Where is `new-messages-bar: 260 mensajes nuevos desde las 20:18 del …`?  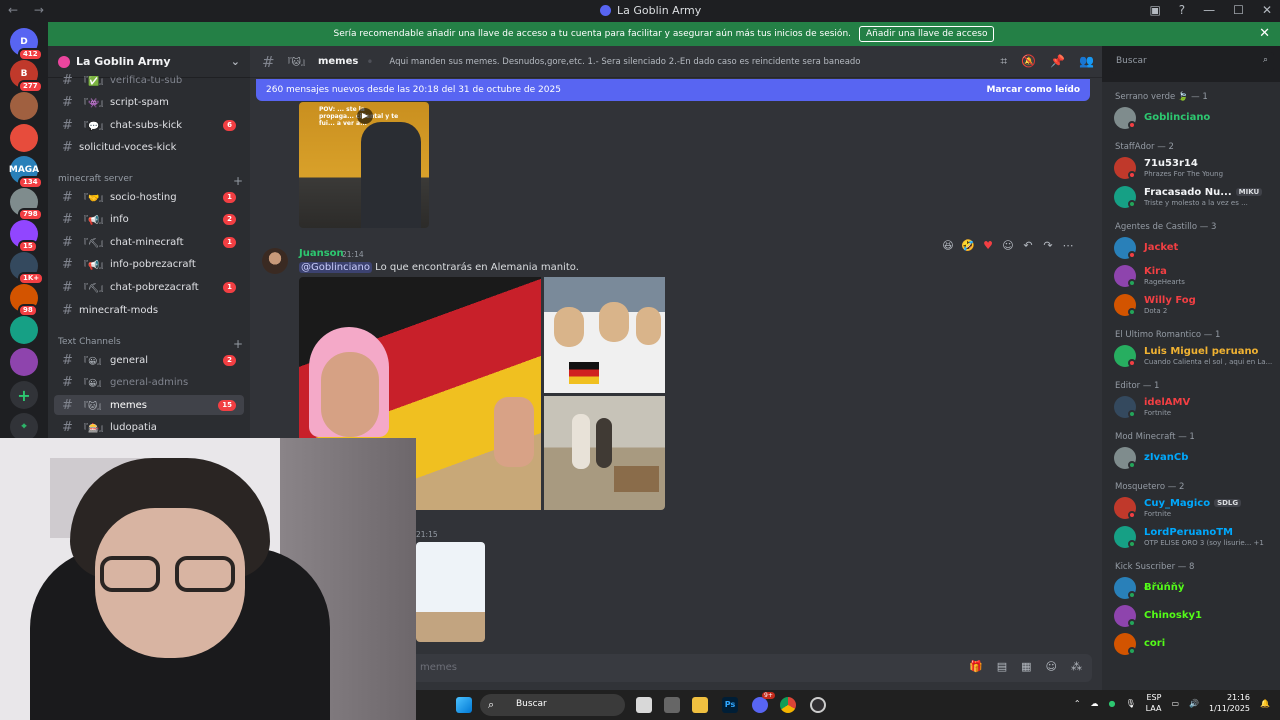
new-messages-bar: 260 mensajes nuevos desde las 20:18 del … is located at coordinates (673, 90).